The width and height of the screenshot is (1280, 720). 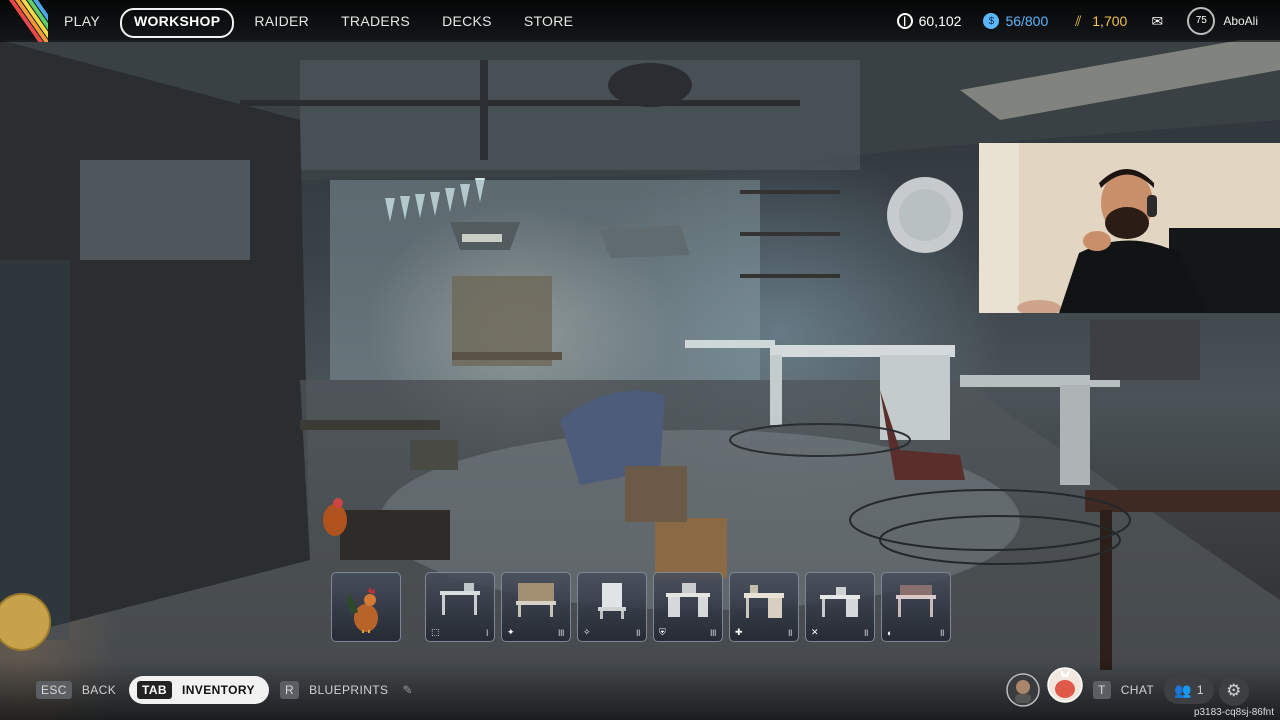 I want to click on main-nav: PLAY WORKSHOP RAIDER TRADERS DECKS STORE, so click(x=318, y=23).